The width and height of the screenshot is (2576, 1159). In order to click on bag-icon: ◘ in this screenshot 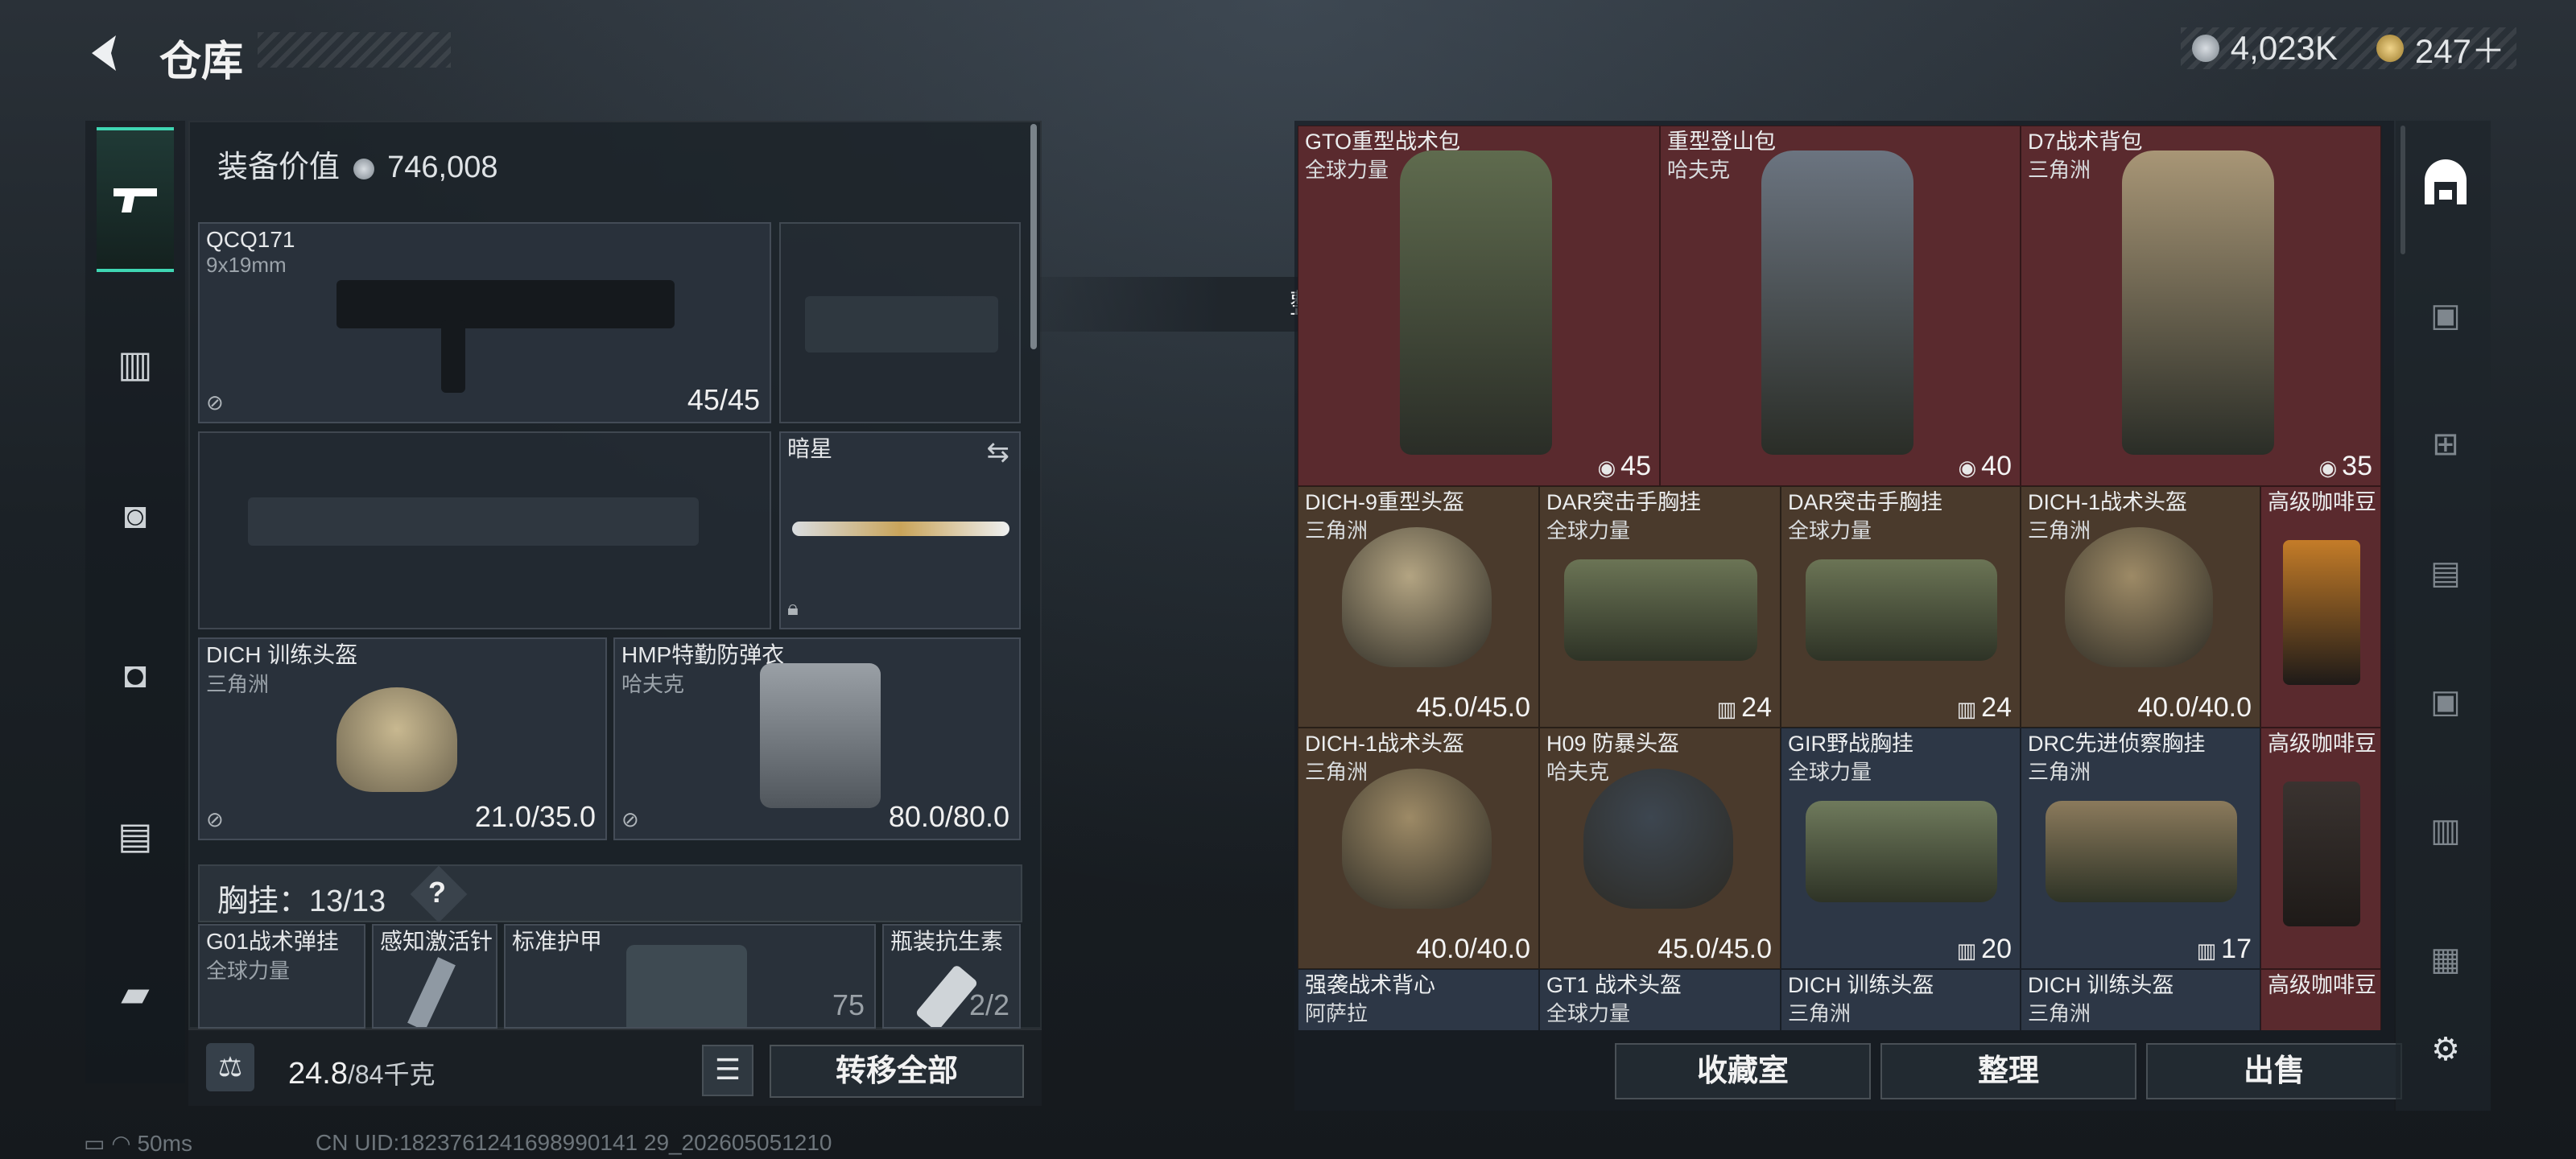, I will do `click(135, 674)`.